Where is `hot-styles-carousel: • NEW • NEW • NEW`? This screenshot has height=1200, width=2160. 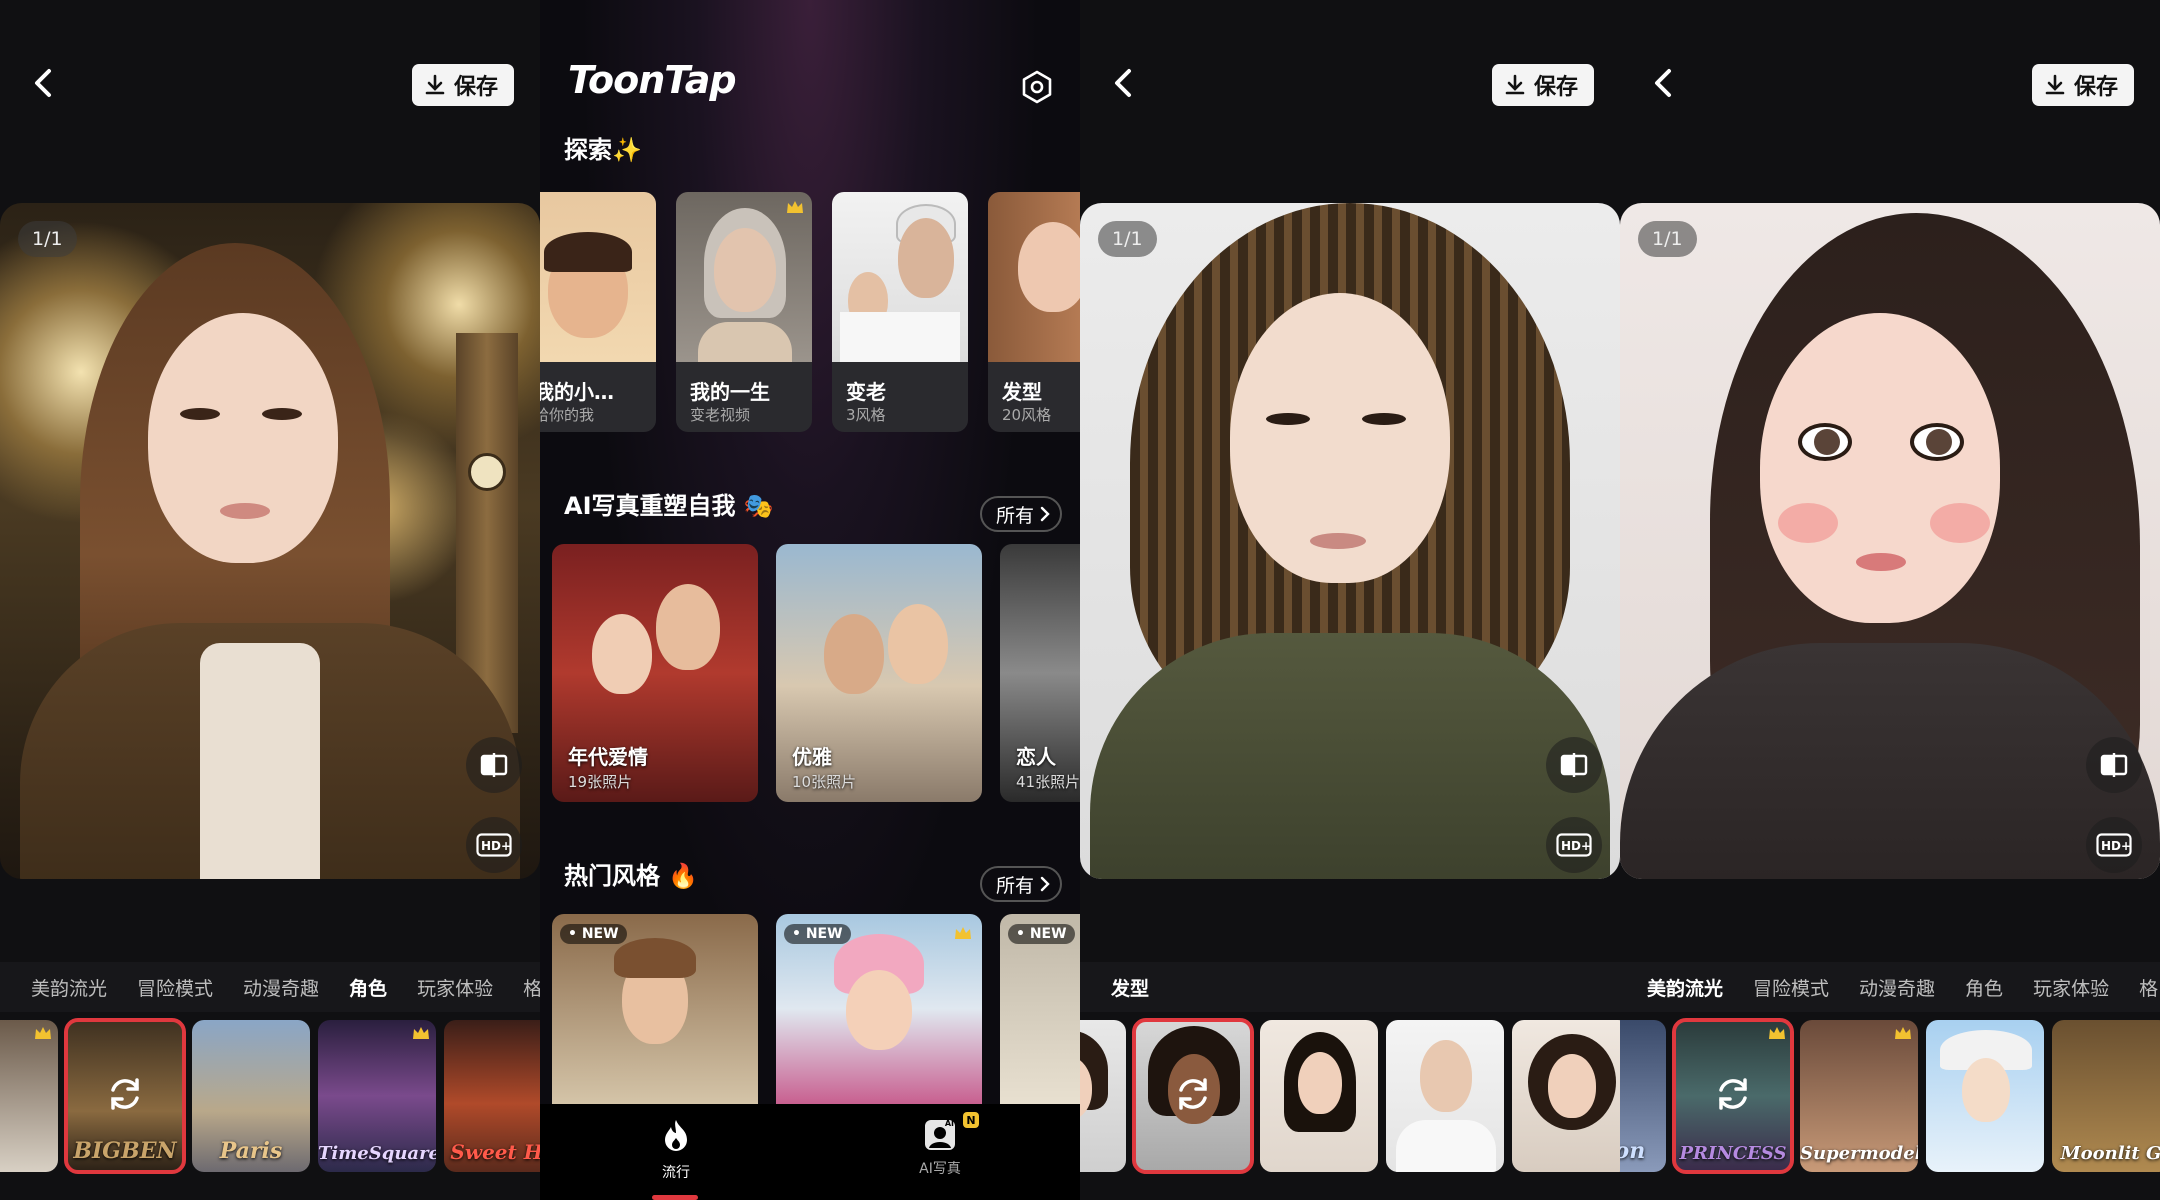
hot-styles-carousel: • NEW • NEW • NEW is located at coordinates (816, 1009).